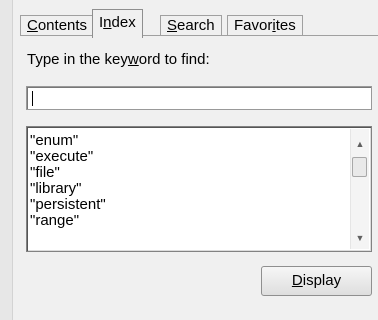 The height and width of the screenshot is (320, 378). I want to click on tab-favorites: Favorites, so click(265, 25).